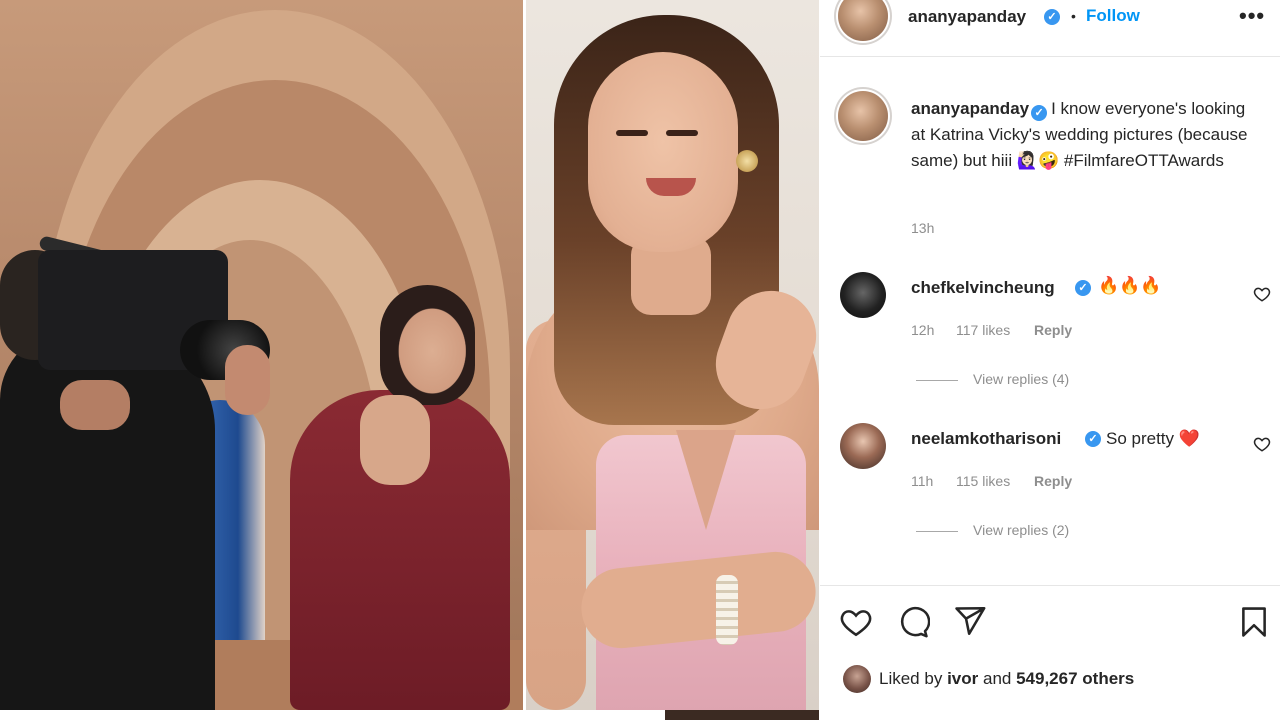  I want to click on portrait-eye-right, so click(682, 133).